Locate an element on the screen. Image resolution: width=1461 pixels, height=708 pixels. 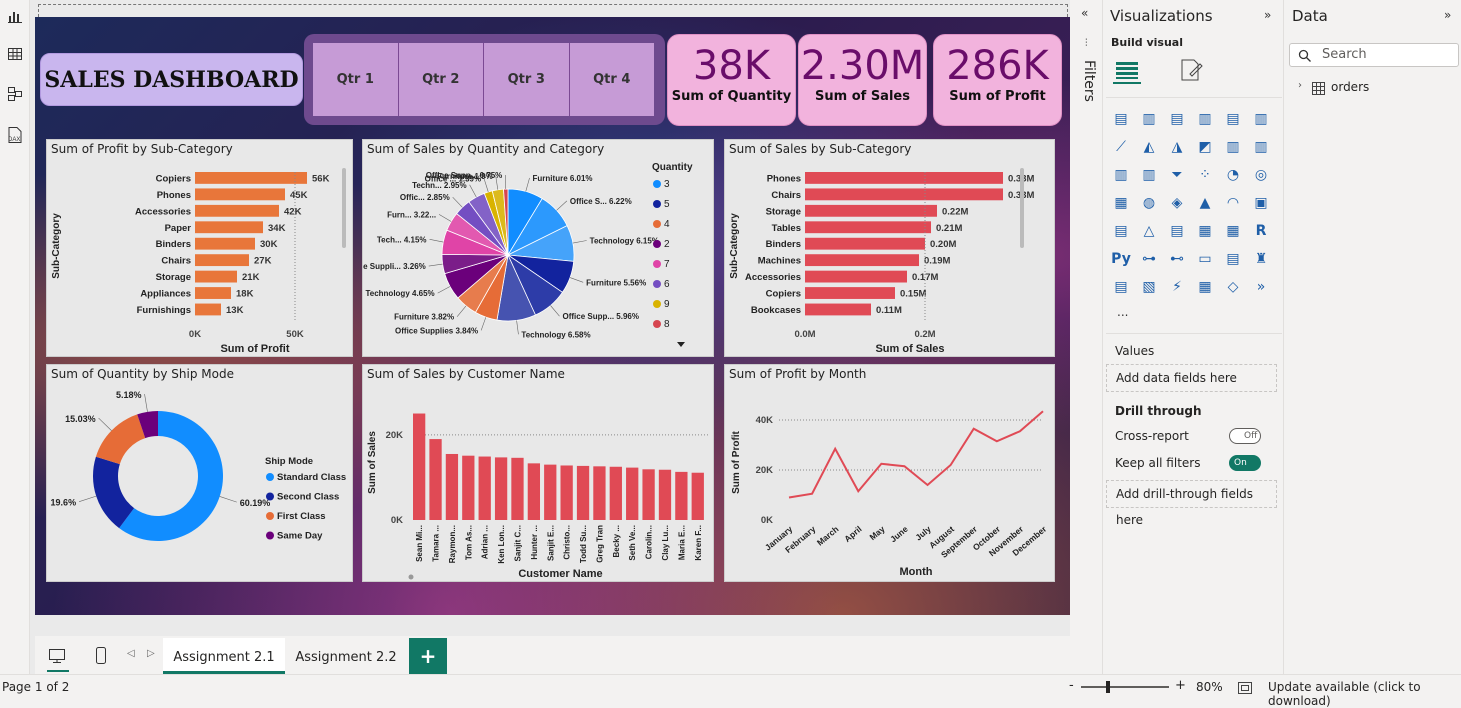
stacked-bar-icon: ▤ is located at coordinates (1121, 119).